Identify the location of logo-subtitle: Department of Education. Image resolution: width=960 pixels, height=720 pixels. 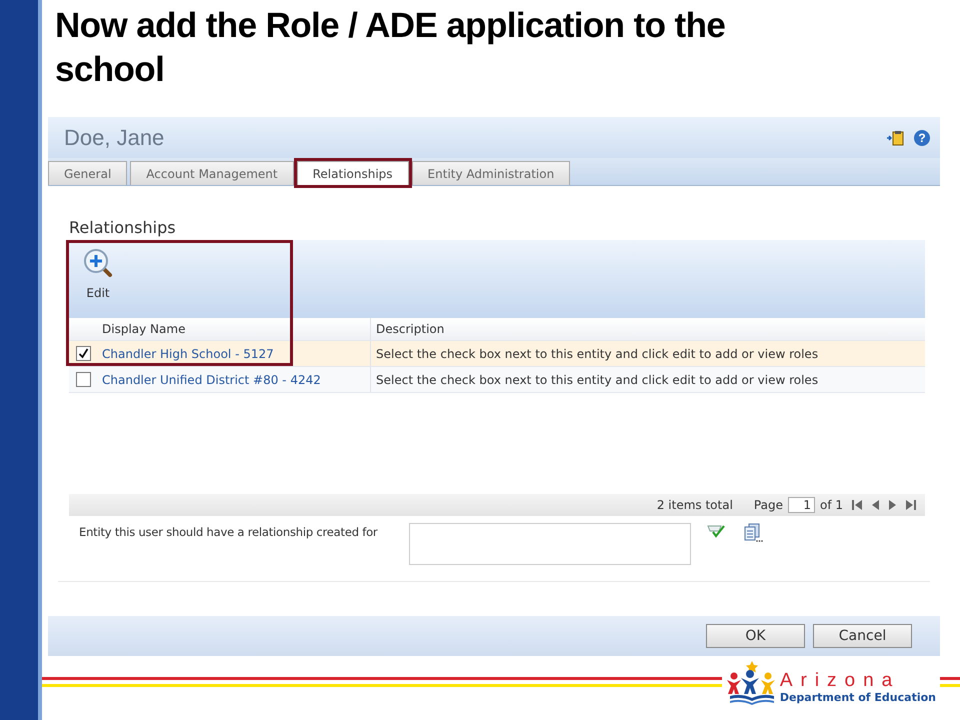
(858, 698).